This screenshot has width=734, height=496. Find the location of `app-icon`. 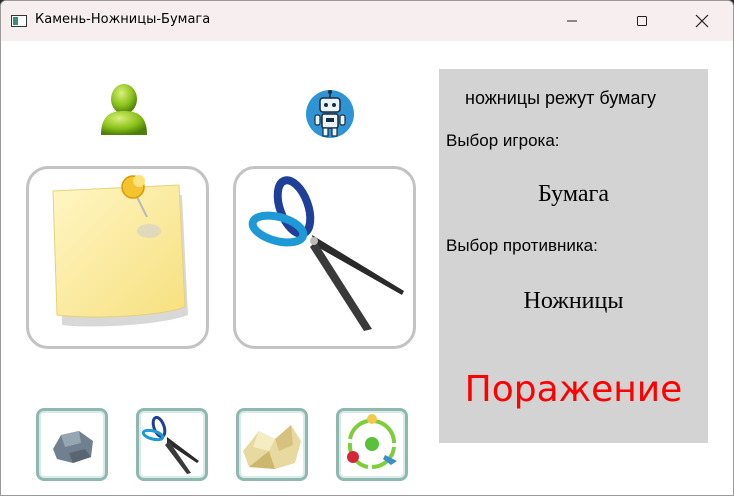

app-icon is located at coordinates (19, 21).